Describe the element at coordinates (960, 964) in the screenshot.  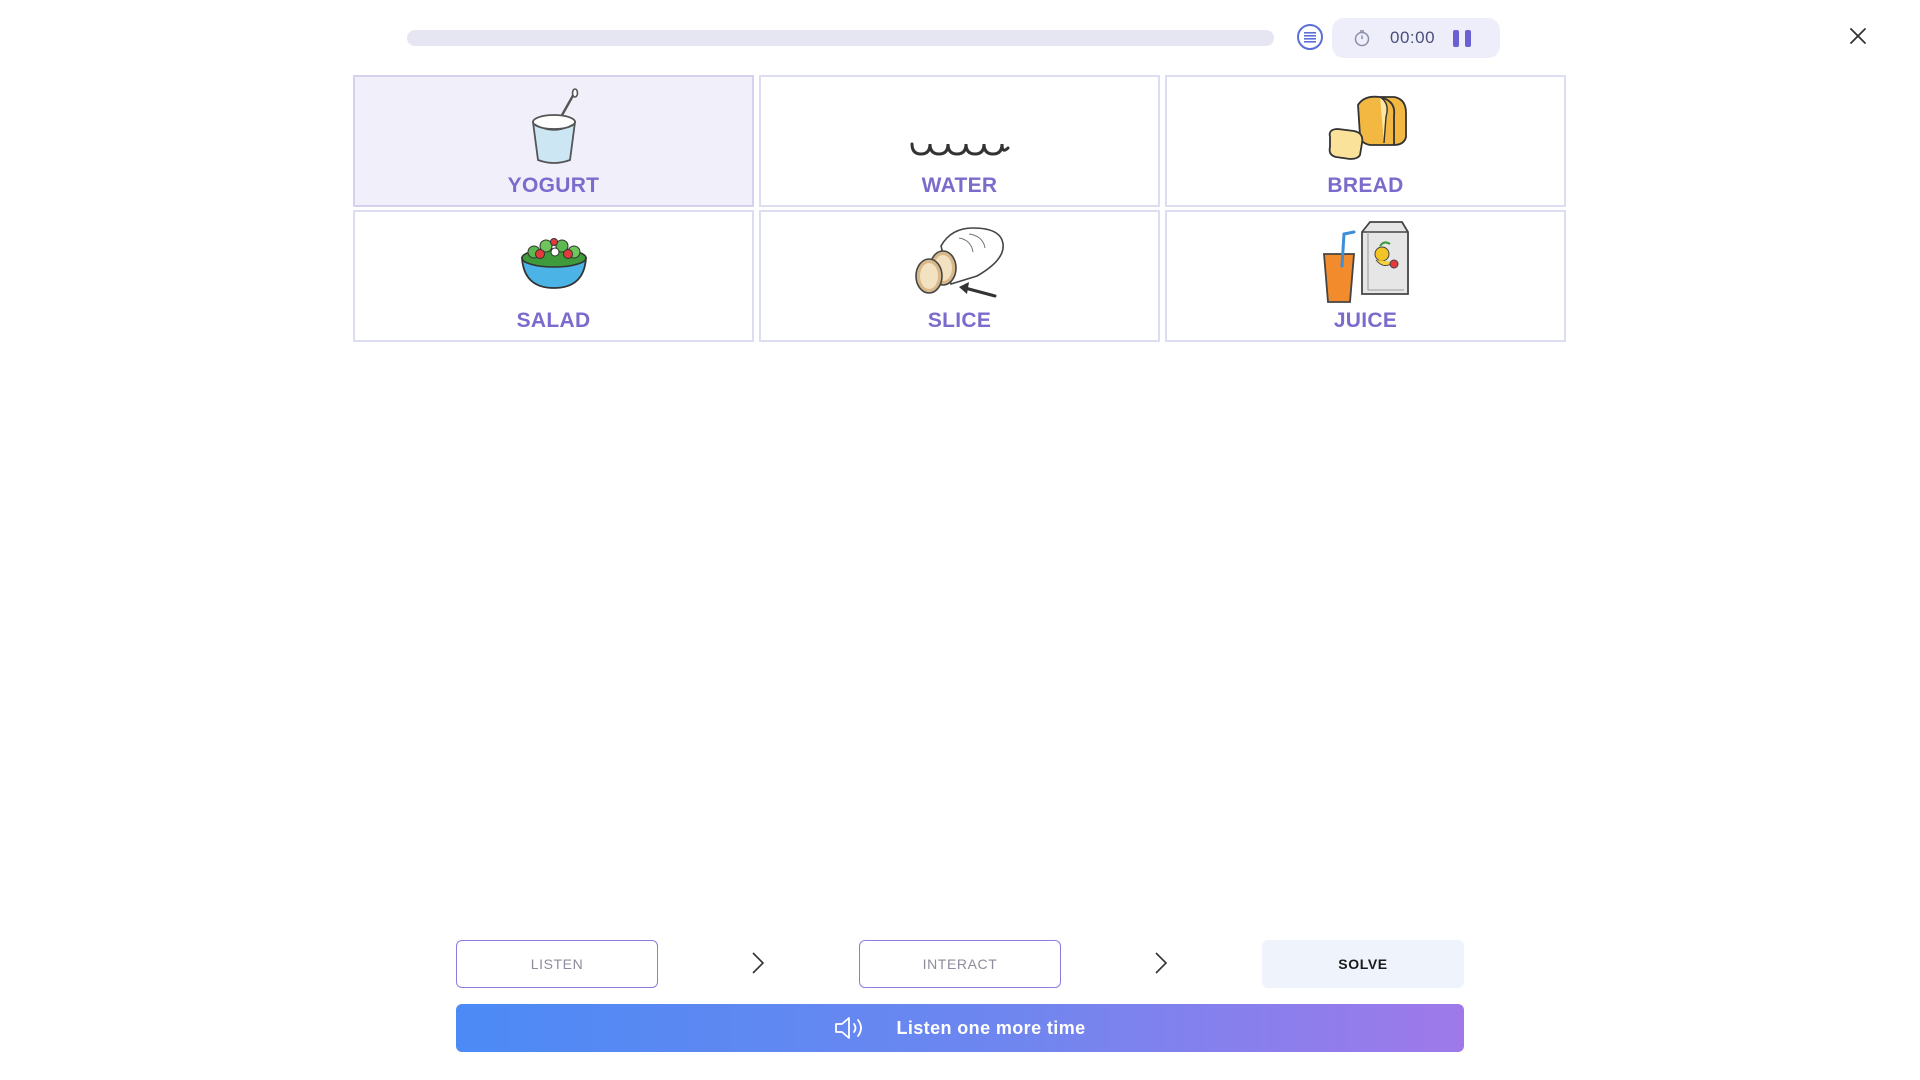
I see `step-interact: INTERACT` at that location.